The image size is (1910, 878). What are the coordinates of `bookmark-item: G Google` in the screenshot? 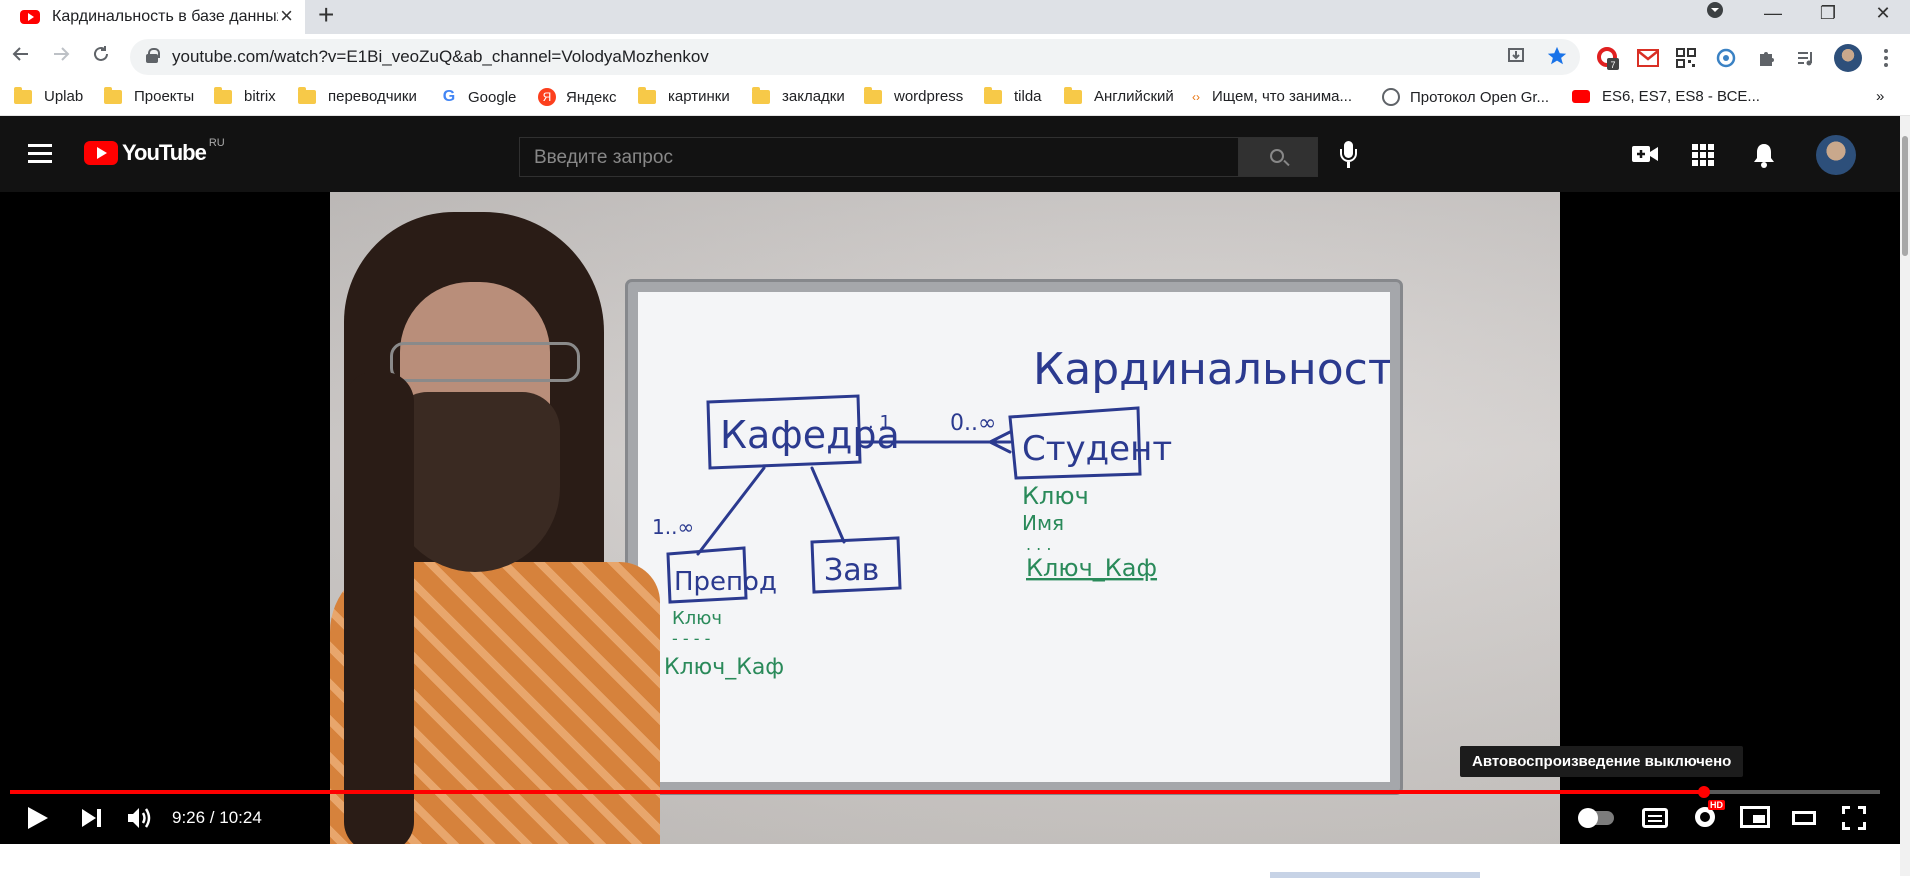 It's located at (478, 97).